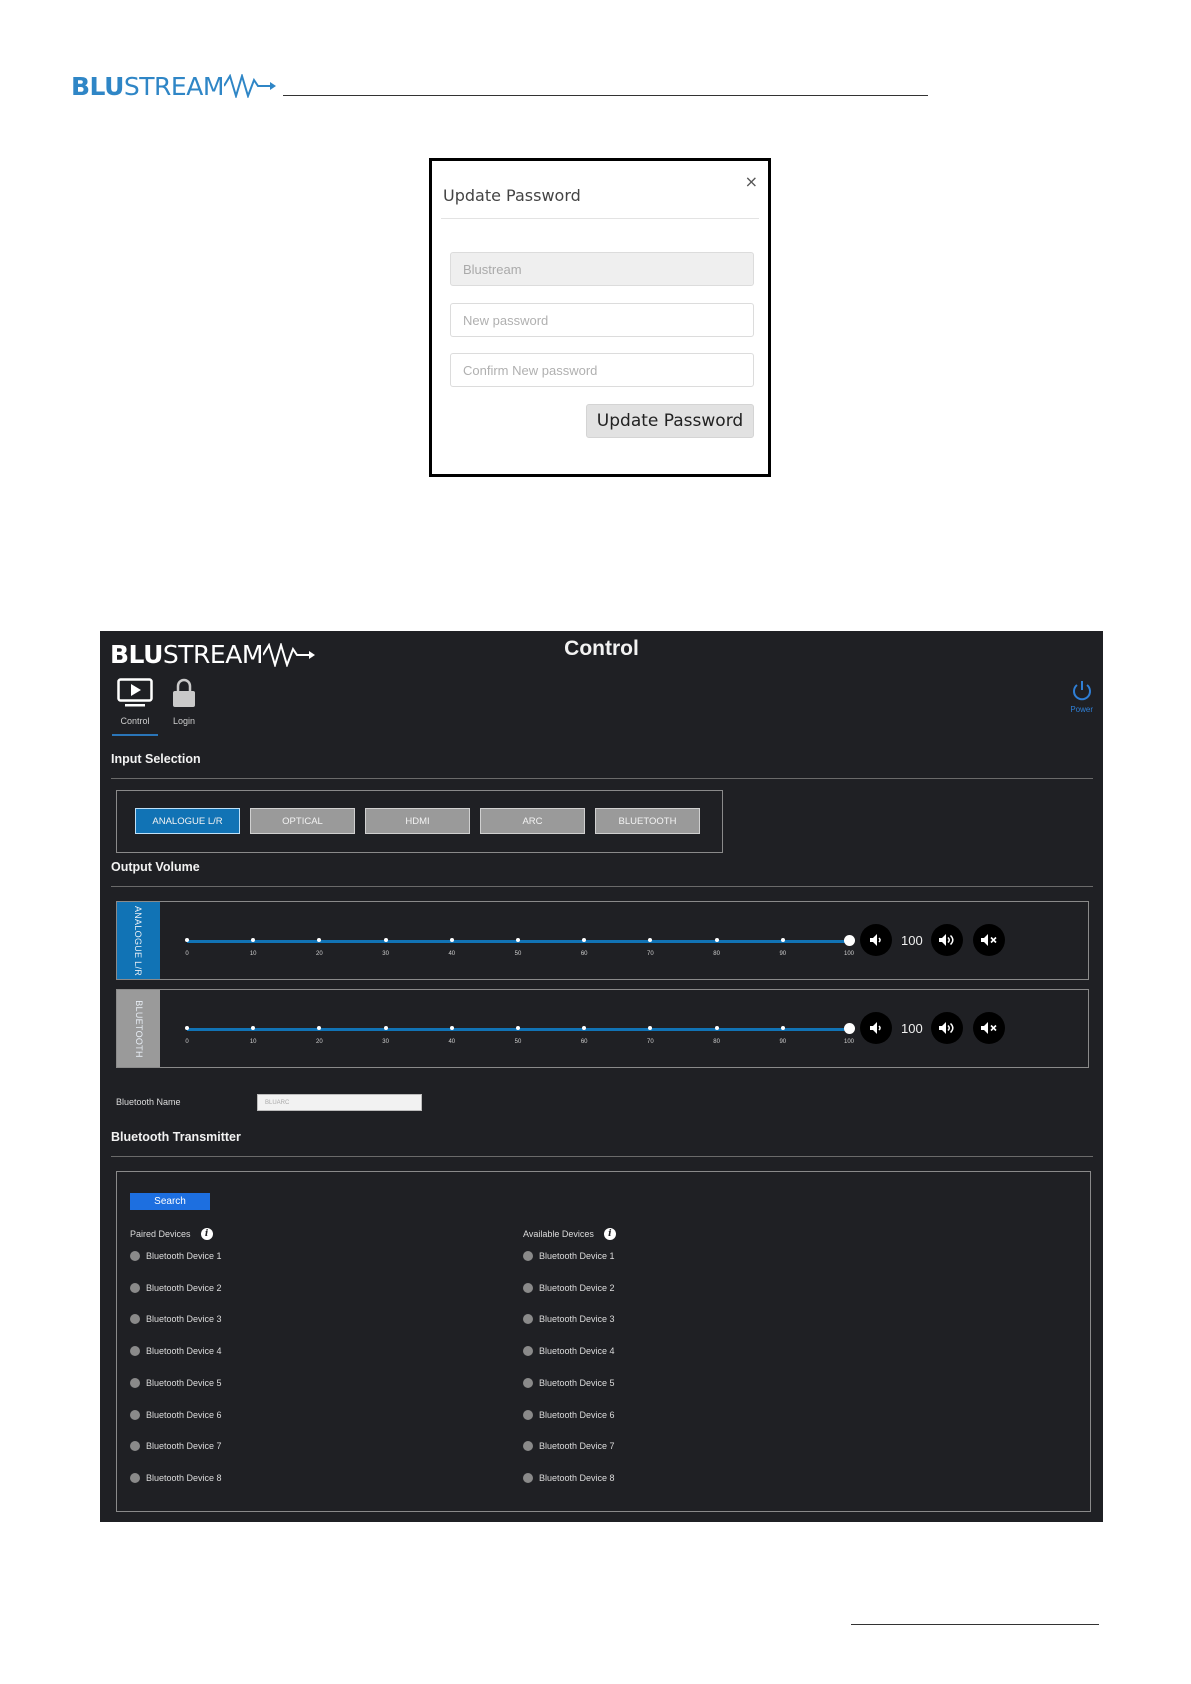 This screenshot has width=1191, height=1684. Describe the element at coordinates (319, 1042) in the screenshot. I see `slider-tick-label: 20` at that location.